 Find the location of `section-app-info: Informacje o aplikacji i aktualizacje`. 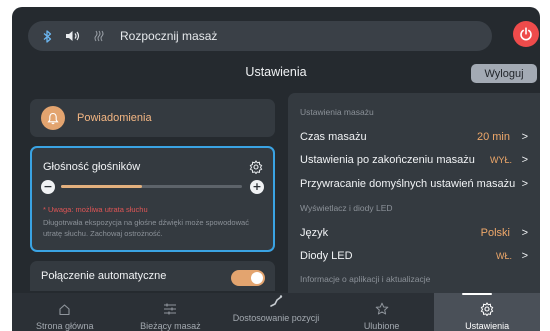

section-app-info: Informacje o aplikacji i aktualizacje is located at coordinates (365, 279).